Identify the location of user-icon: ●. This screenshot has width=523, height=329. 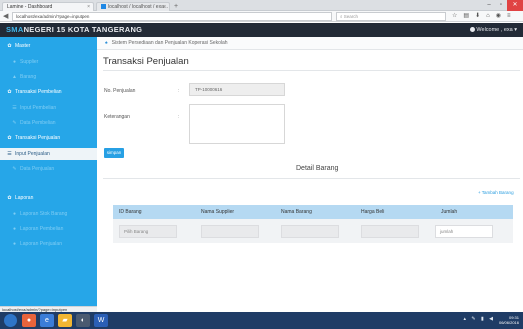
(14, 62).